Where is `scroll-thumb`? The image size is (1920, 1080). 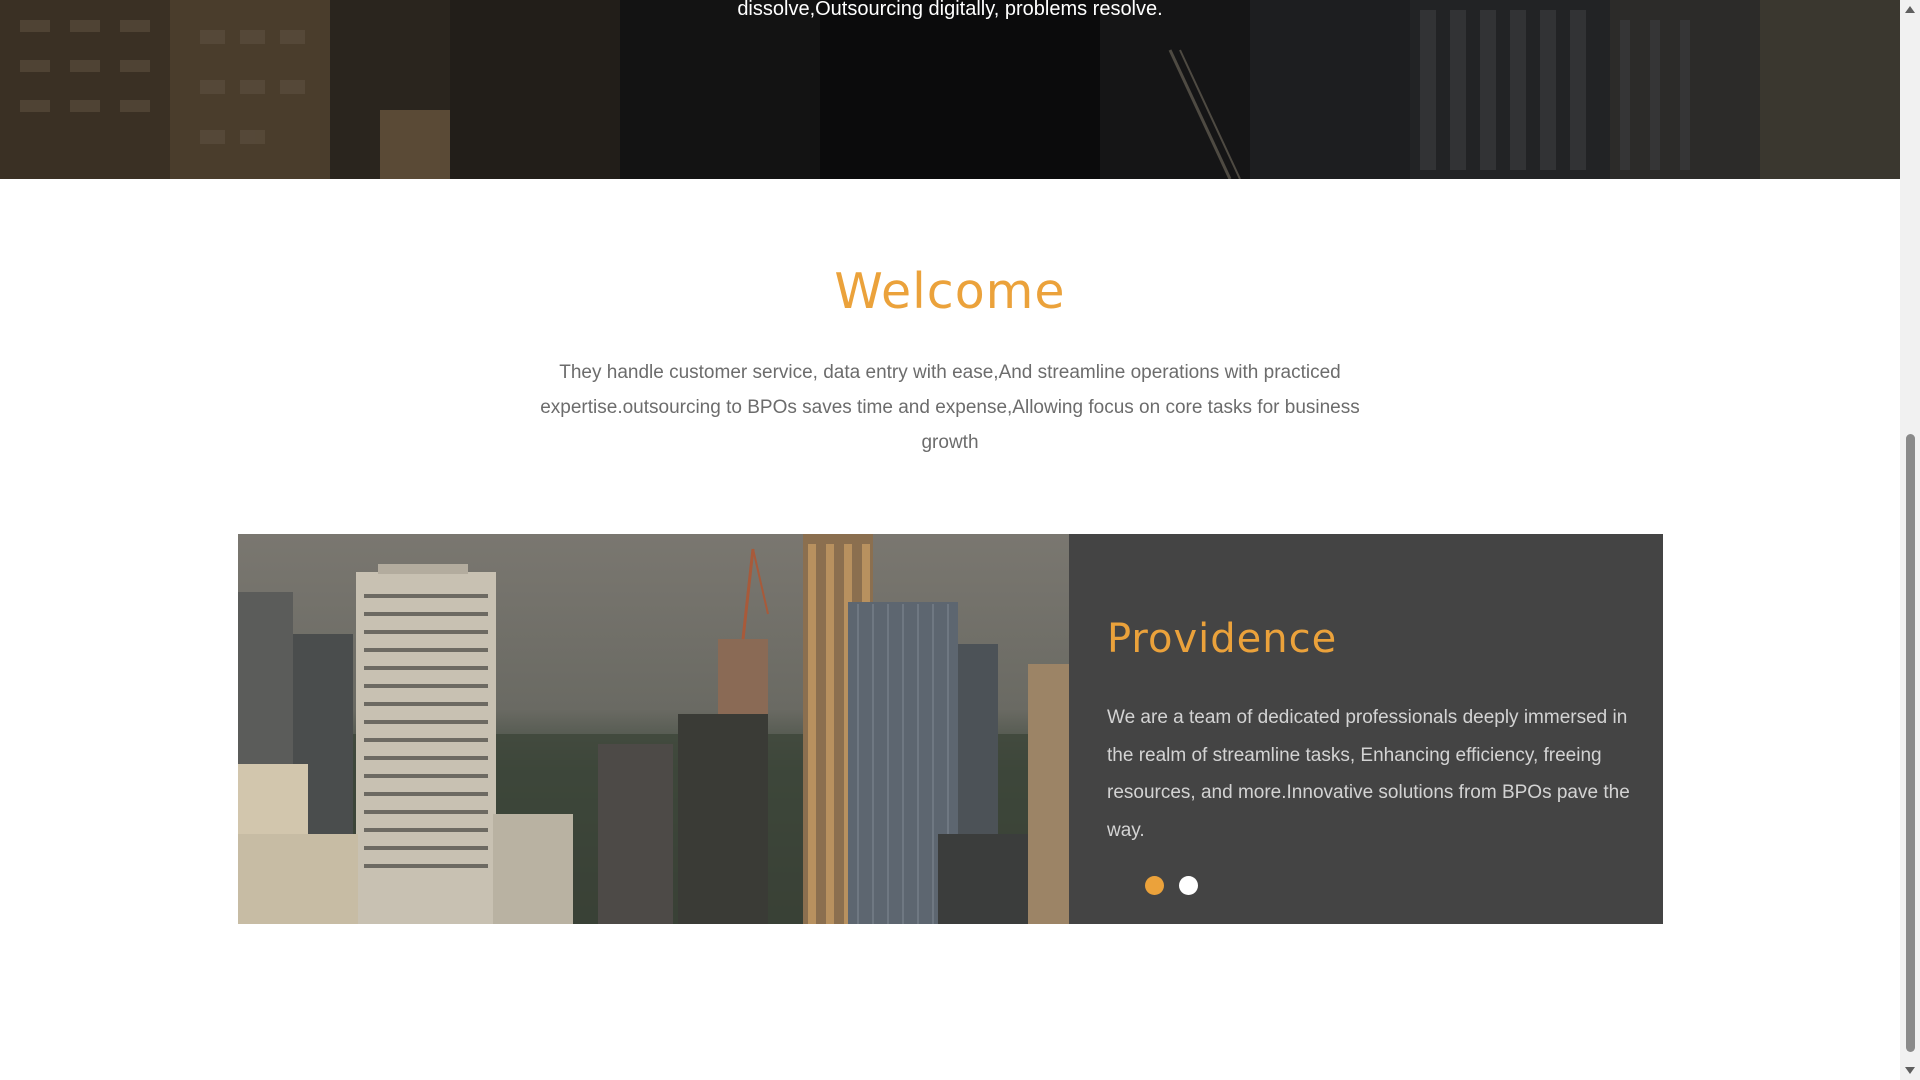
scroll-thumb is located at coordinates (1910, 743).